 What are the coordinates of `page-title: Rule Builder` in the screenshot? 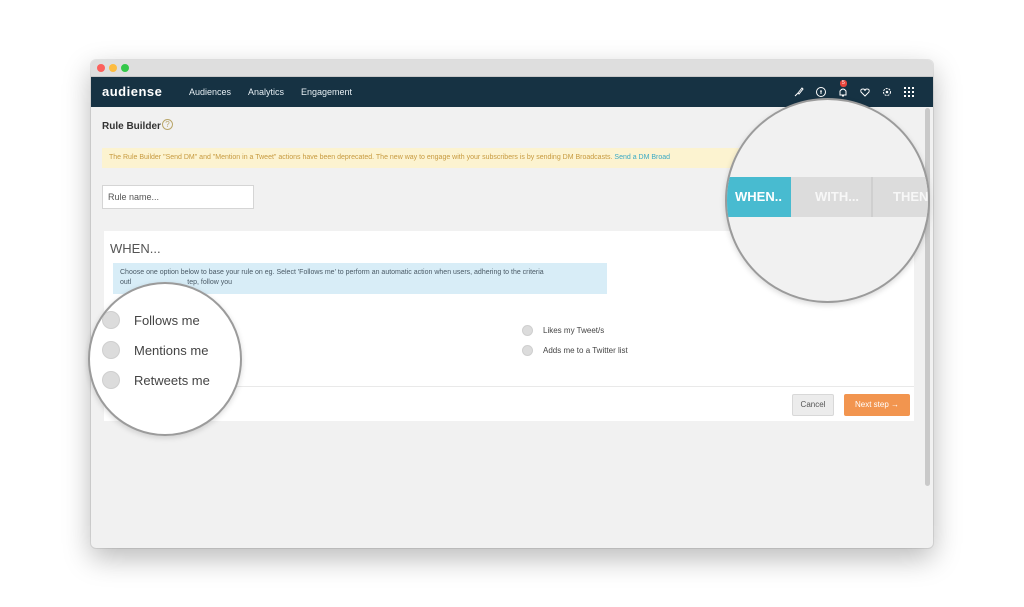 It's located at (131, 126).